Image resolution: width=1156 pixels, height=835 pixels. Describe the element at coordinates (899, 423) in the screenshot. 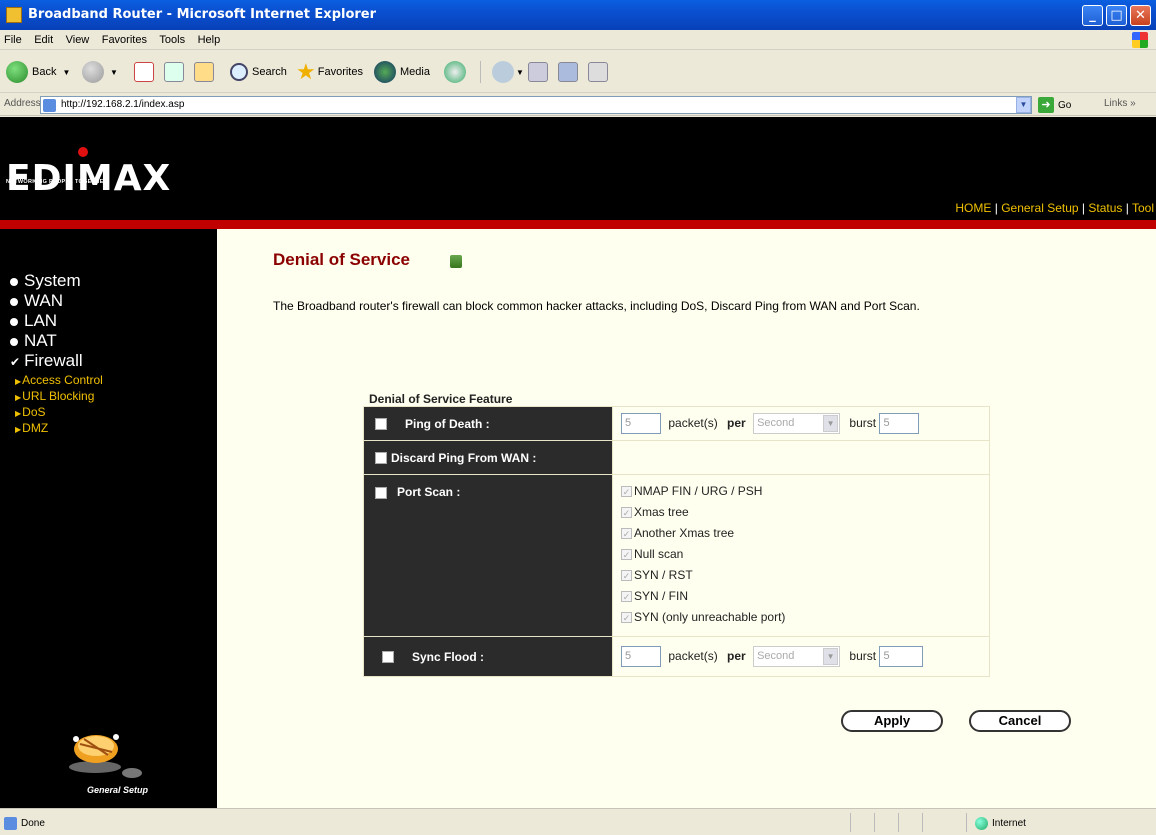

I see `ping-of-death-burst-input: 5` at that location.